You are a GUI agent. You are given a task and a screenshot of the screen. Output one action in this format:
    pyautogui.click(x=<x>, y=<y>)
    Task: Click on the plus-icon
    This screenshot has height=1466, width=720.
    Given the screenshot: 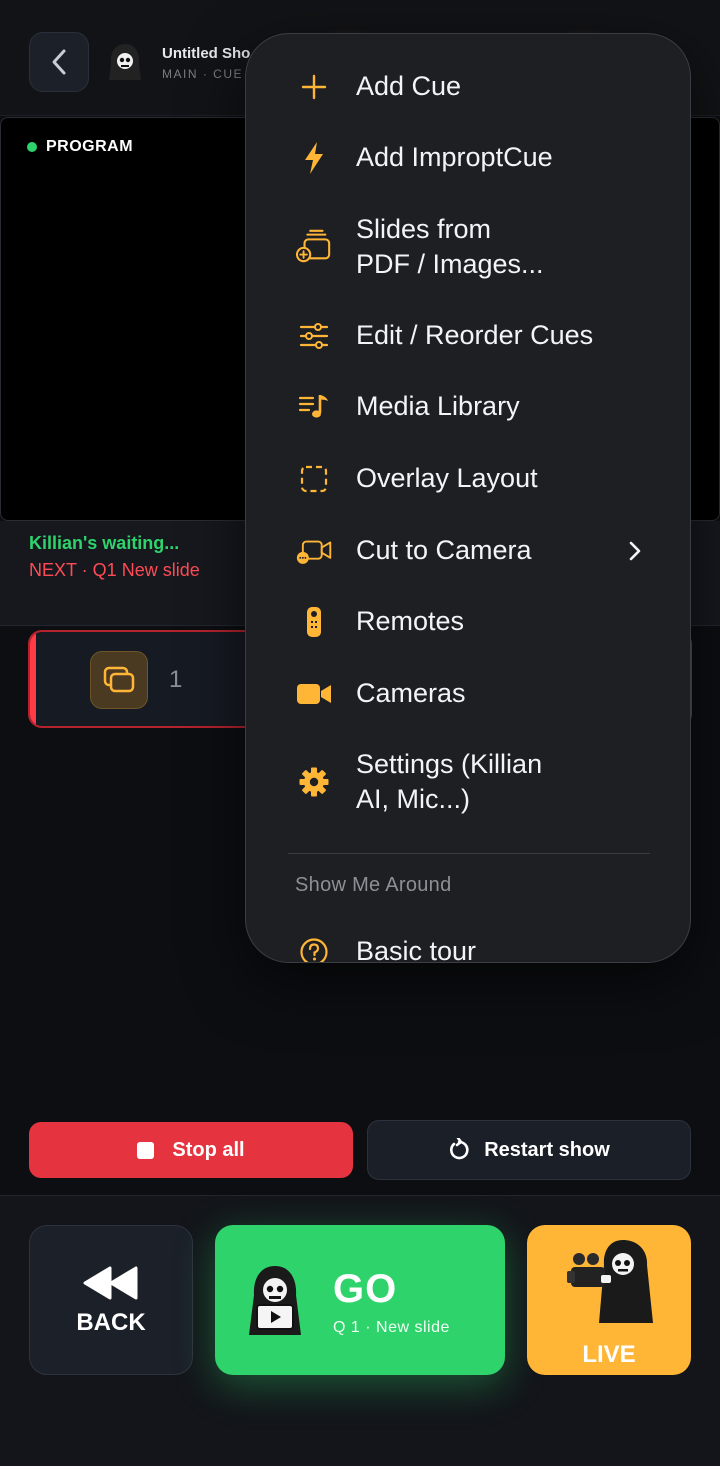 What is the action you would take?
    pyautogui.click(x=314, y=87)
    